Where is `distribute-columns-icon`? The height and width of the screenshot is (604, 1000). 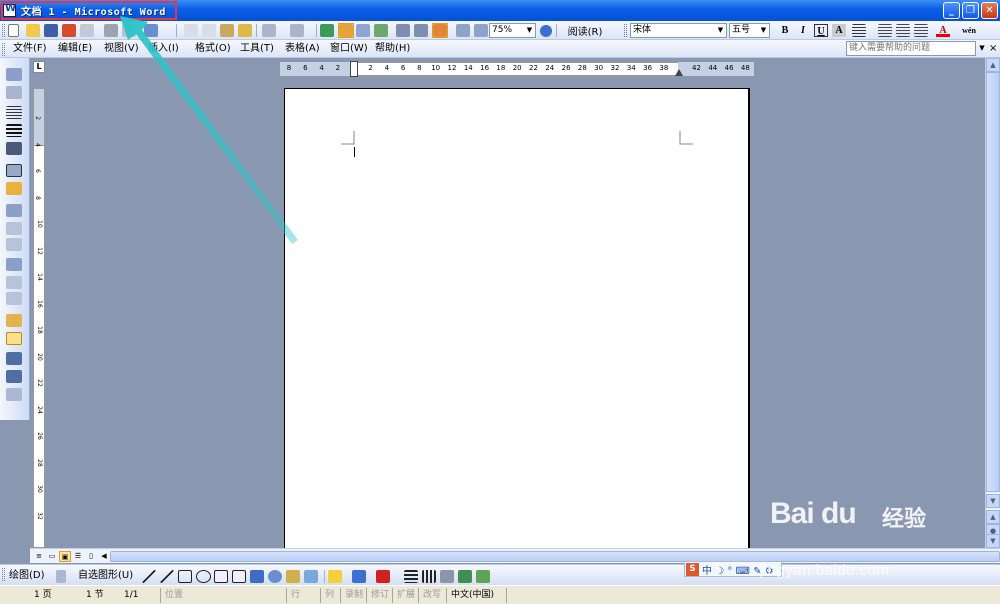
distribute-columns-icon is located at coordinates (14, 298).